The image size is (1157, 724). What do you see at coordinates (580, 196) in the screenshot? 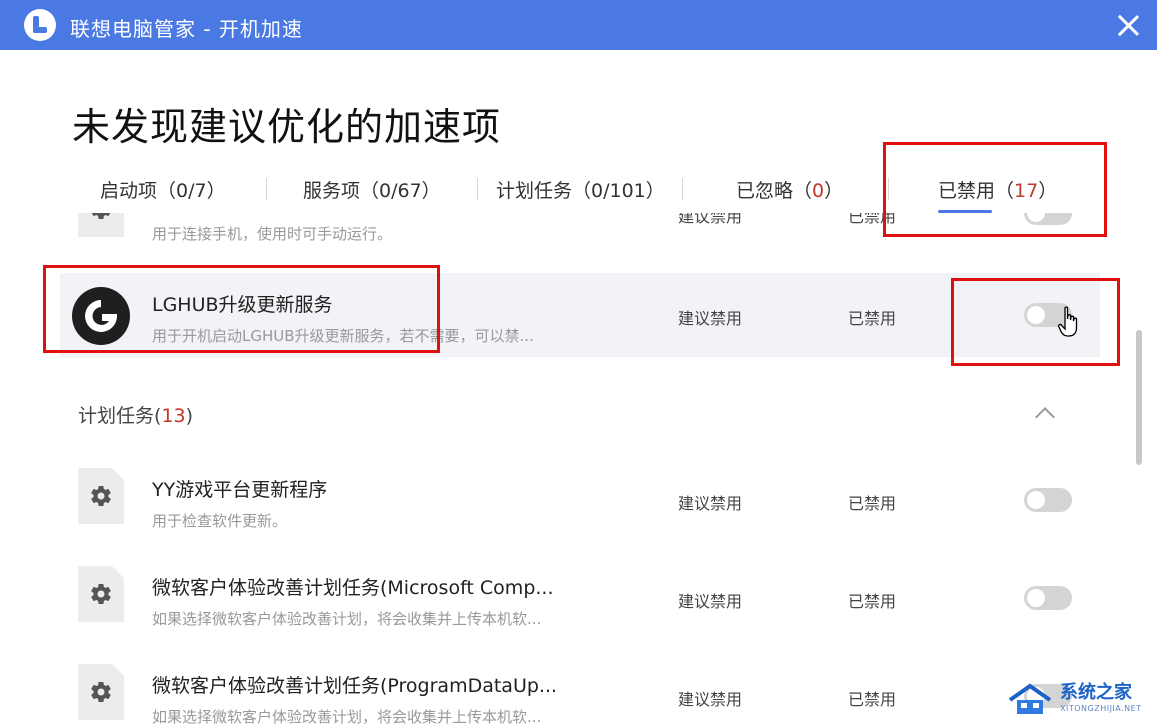
I see `tab-scheduled-tasks: 计划任务（0/101）` at bounding box center [580, 196].